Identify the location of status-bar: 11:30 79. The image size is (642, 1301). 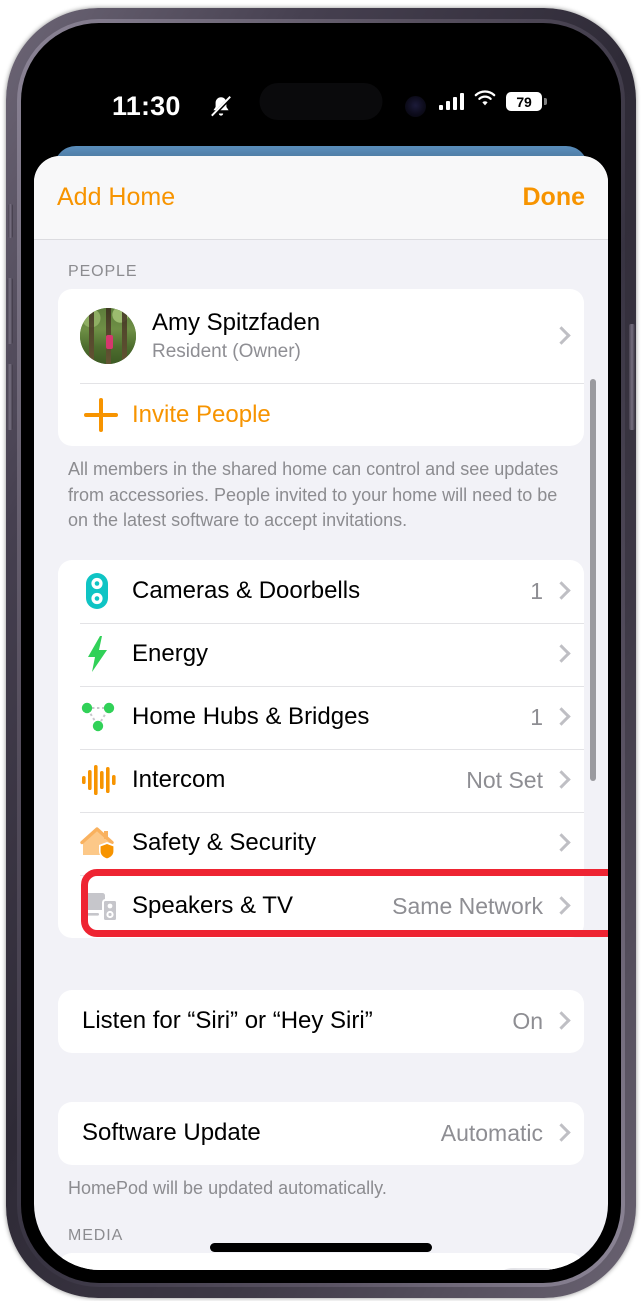
(321, 88).